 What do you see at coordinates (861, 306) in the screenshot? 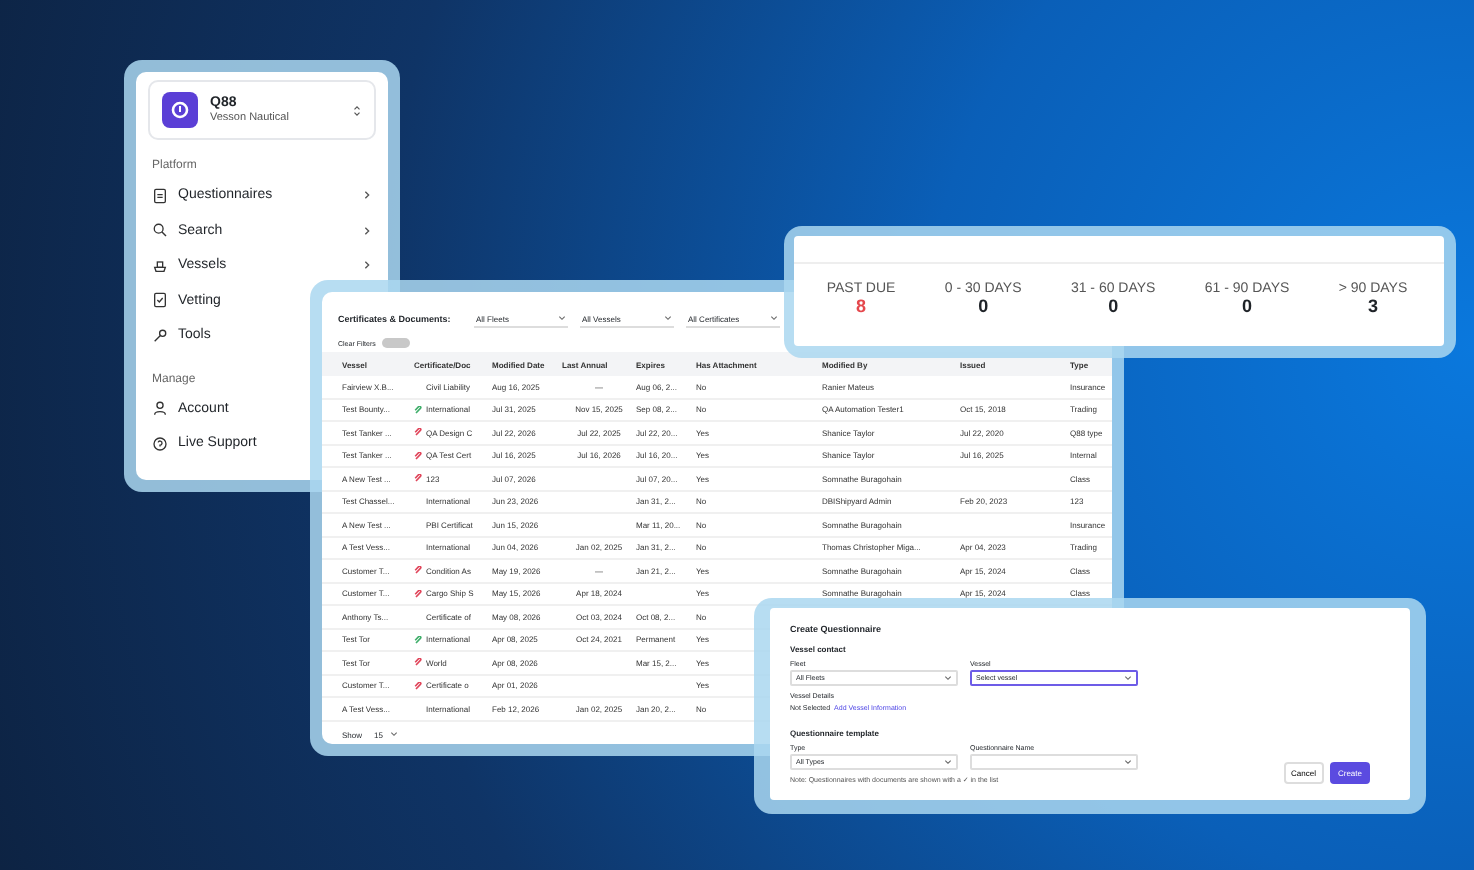
I see `aging-count: 8` at bounding box center [861, 306].